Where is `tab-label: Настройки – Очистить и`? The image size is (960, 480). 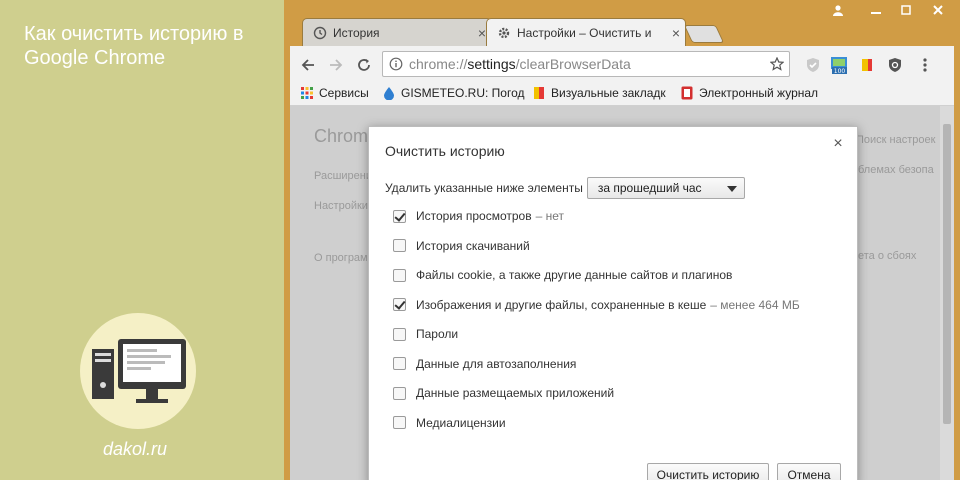 tab-label: Настройки – Очистить и is located at coordinates (584, 32).